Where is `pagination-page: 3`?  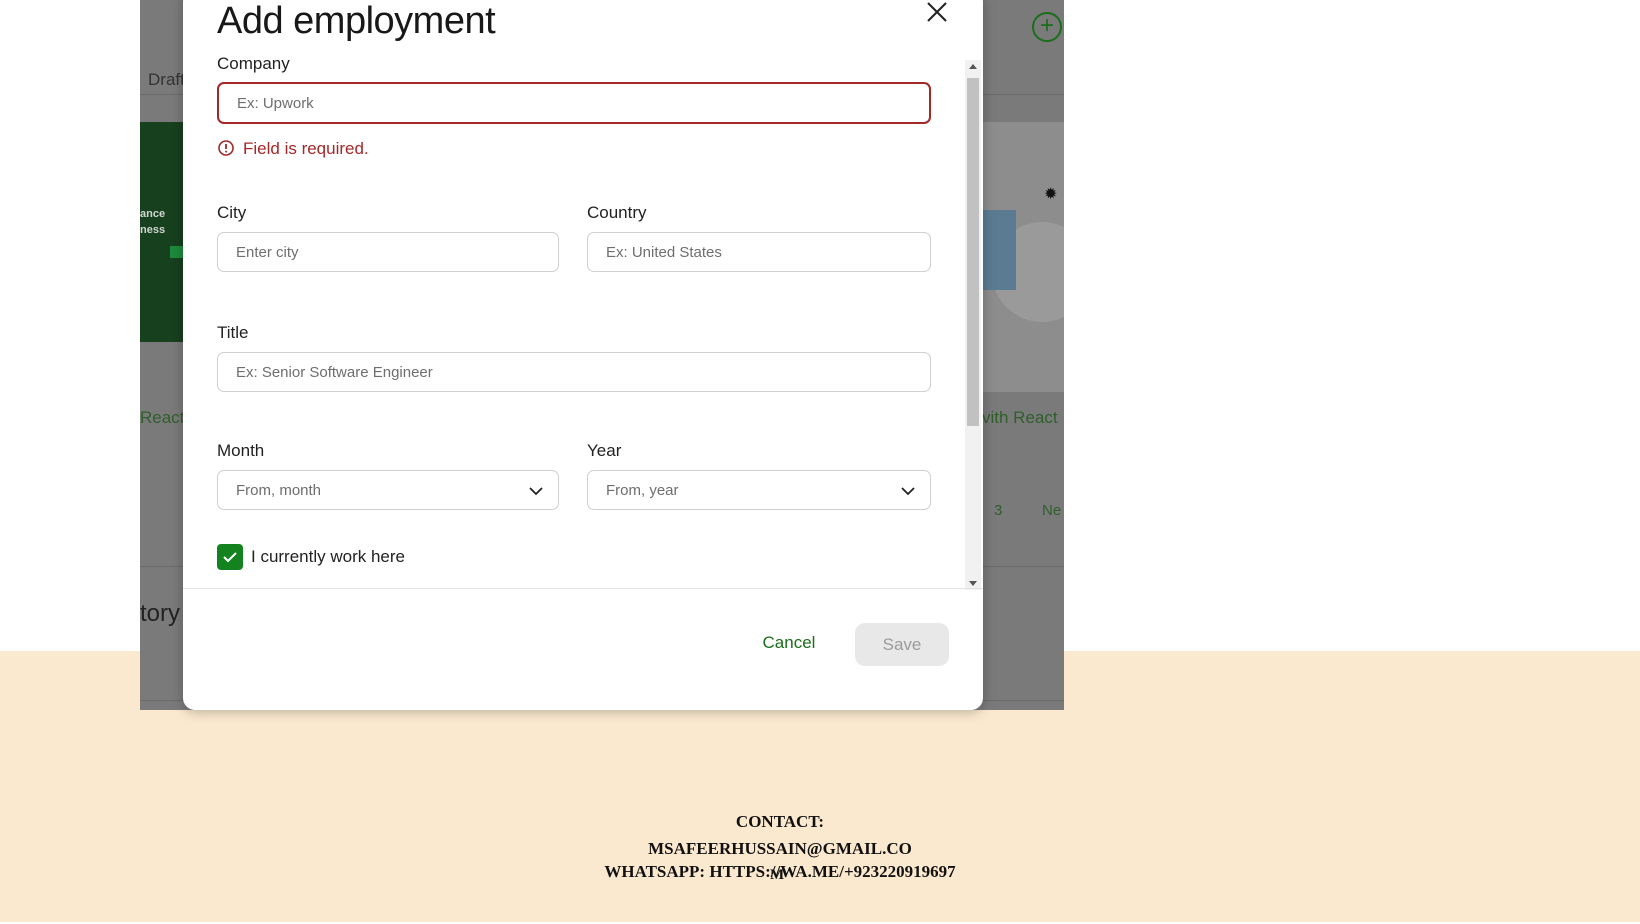 pagination-page: 3 is located at coordinates (998, 510).